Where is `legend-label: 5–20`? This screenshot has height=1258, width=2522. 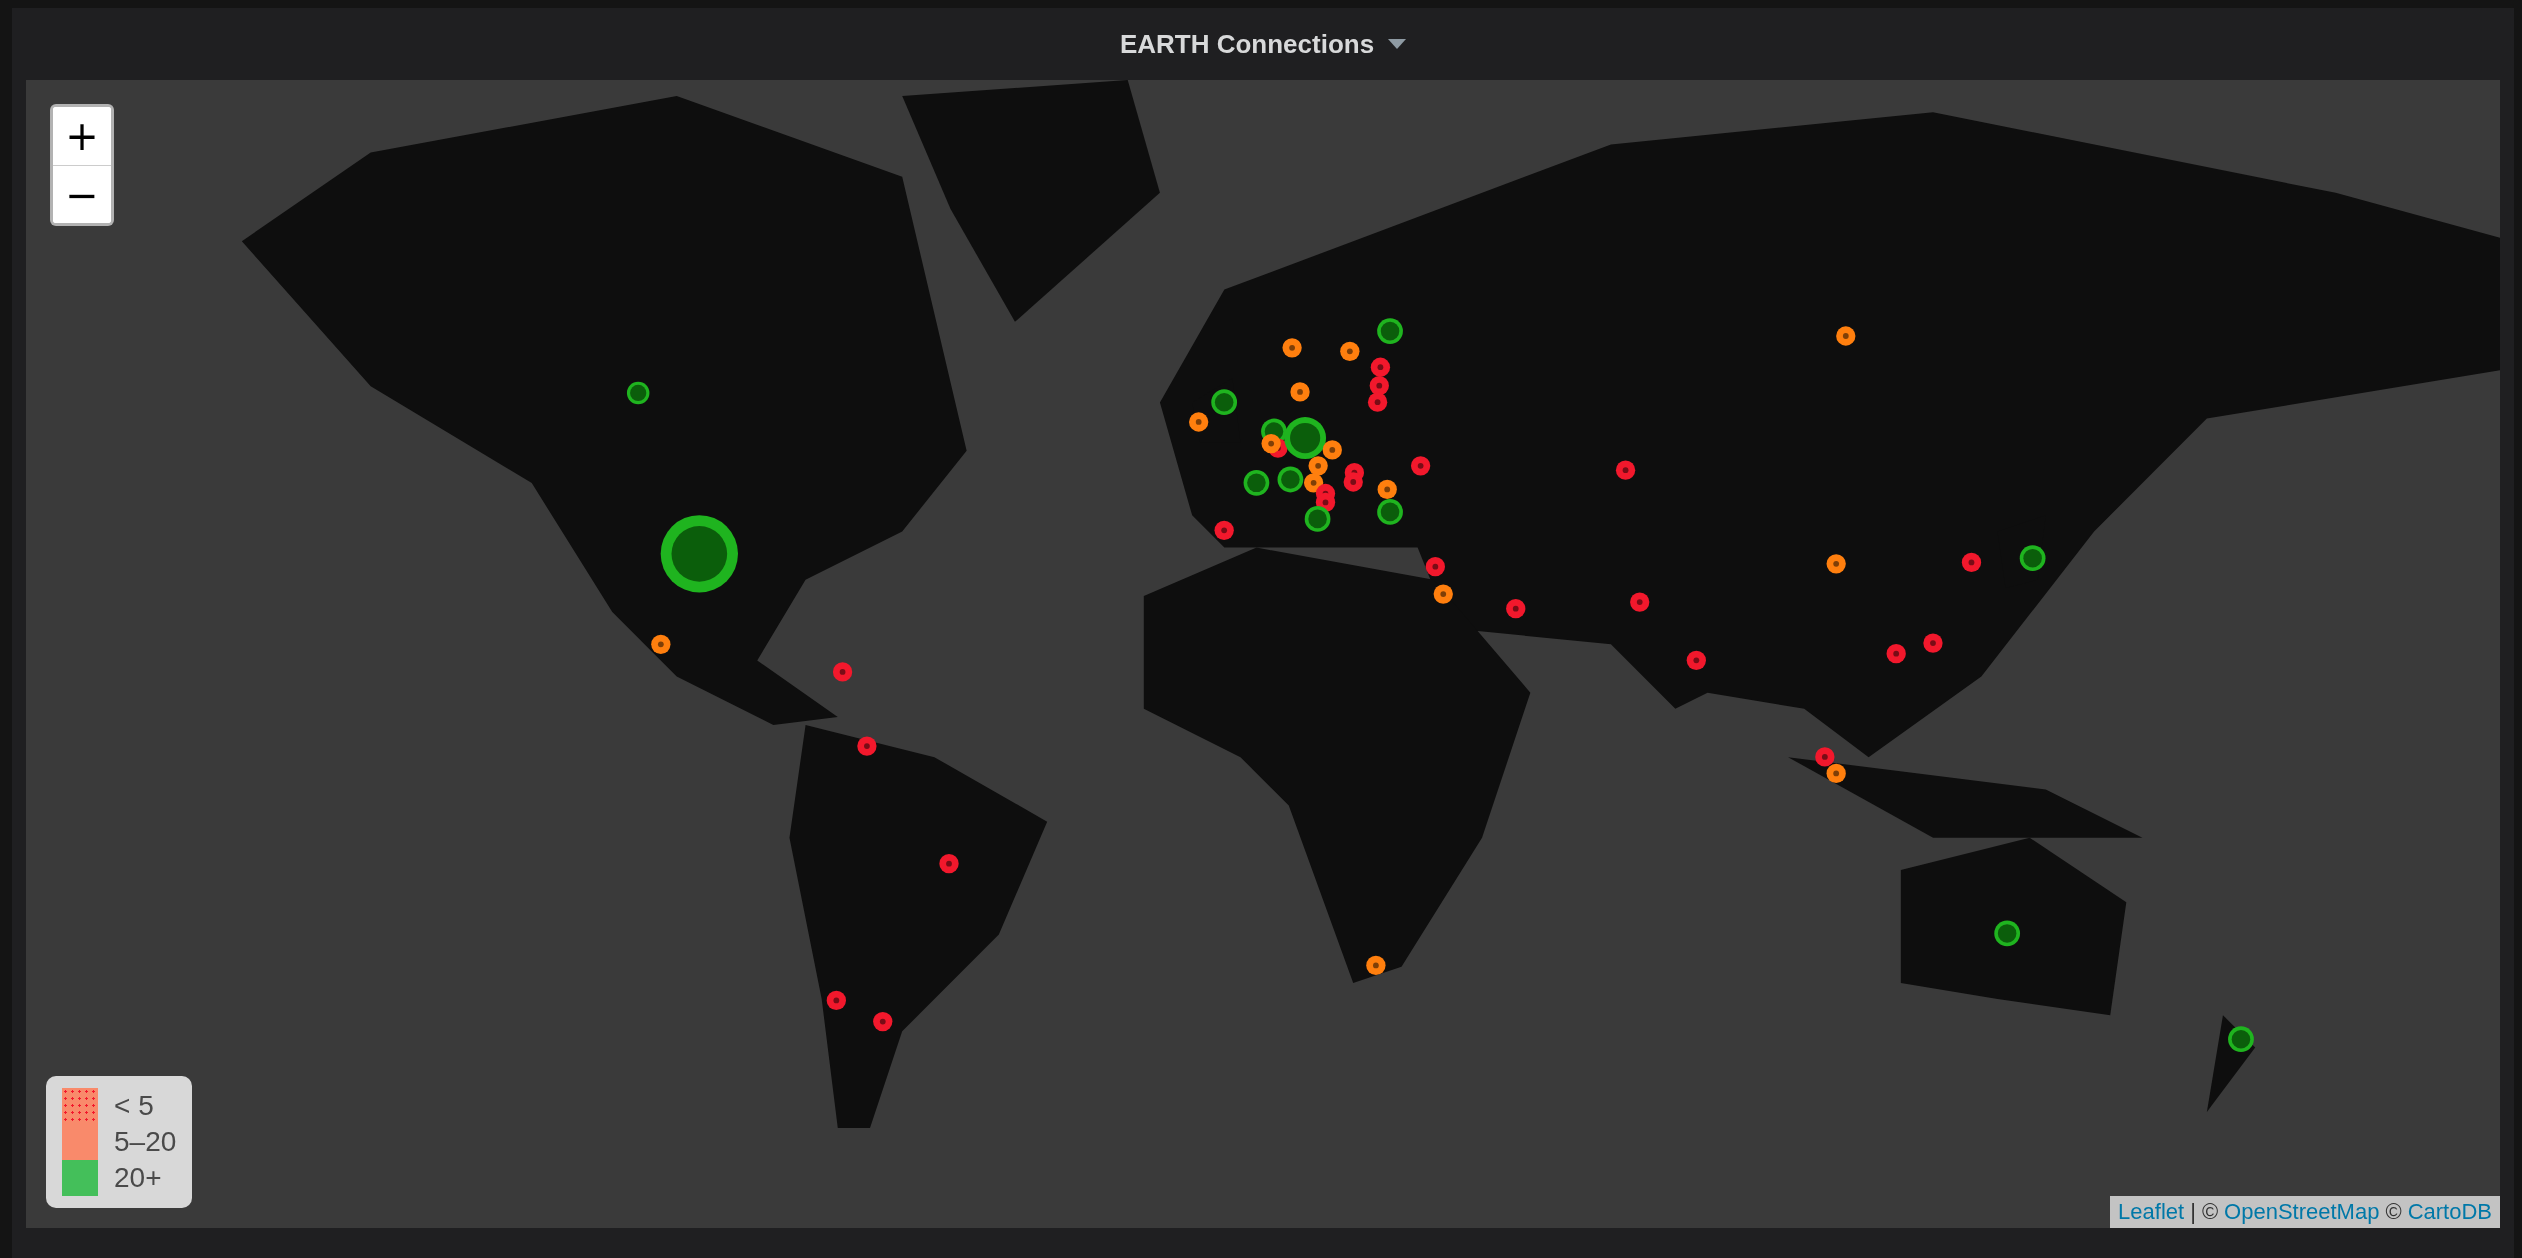 legend-label: 5–20 is located at coordinates (145, 1142).